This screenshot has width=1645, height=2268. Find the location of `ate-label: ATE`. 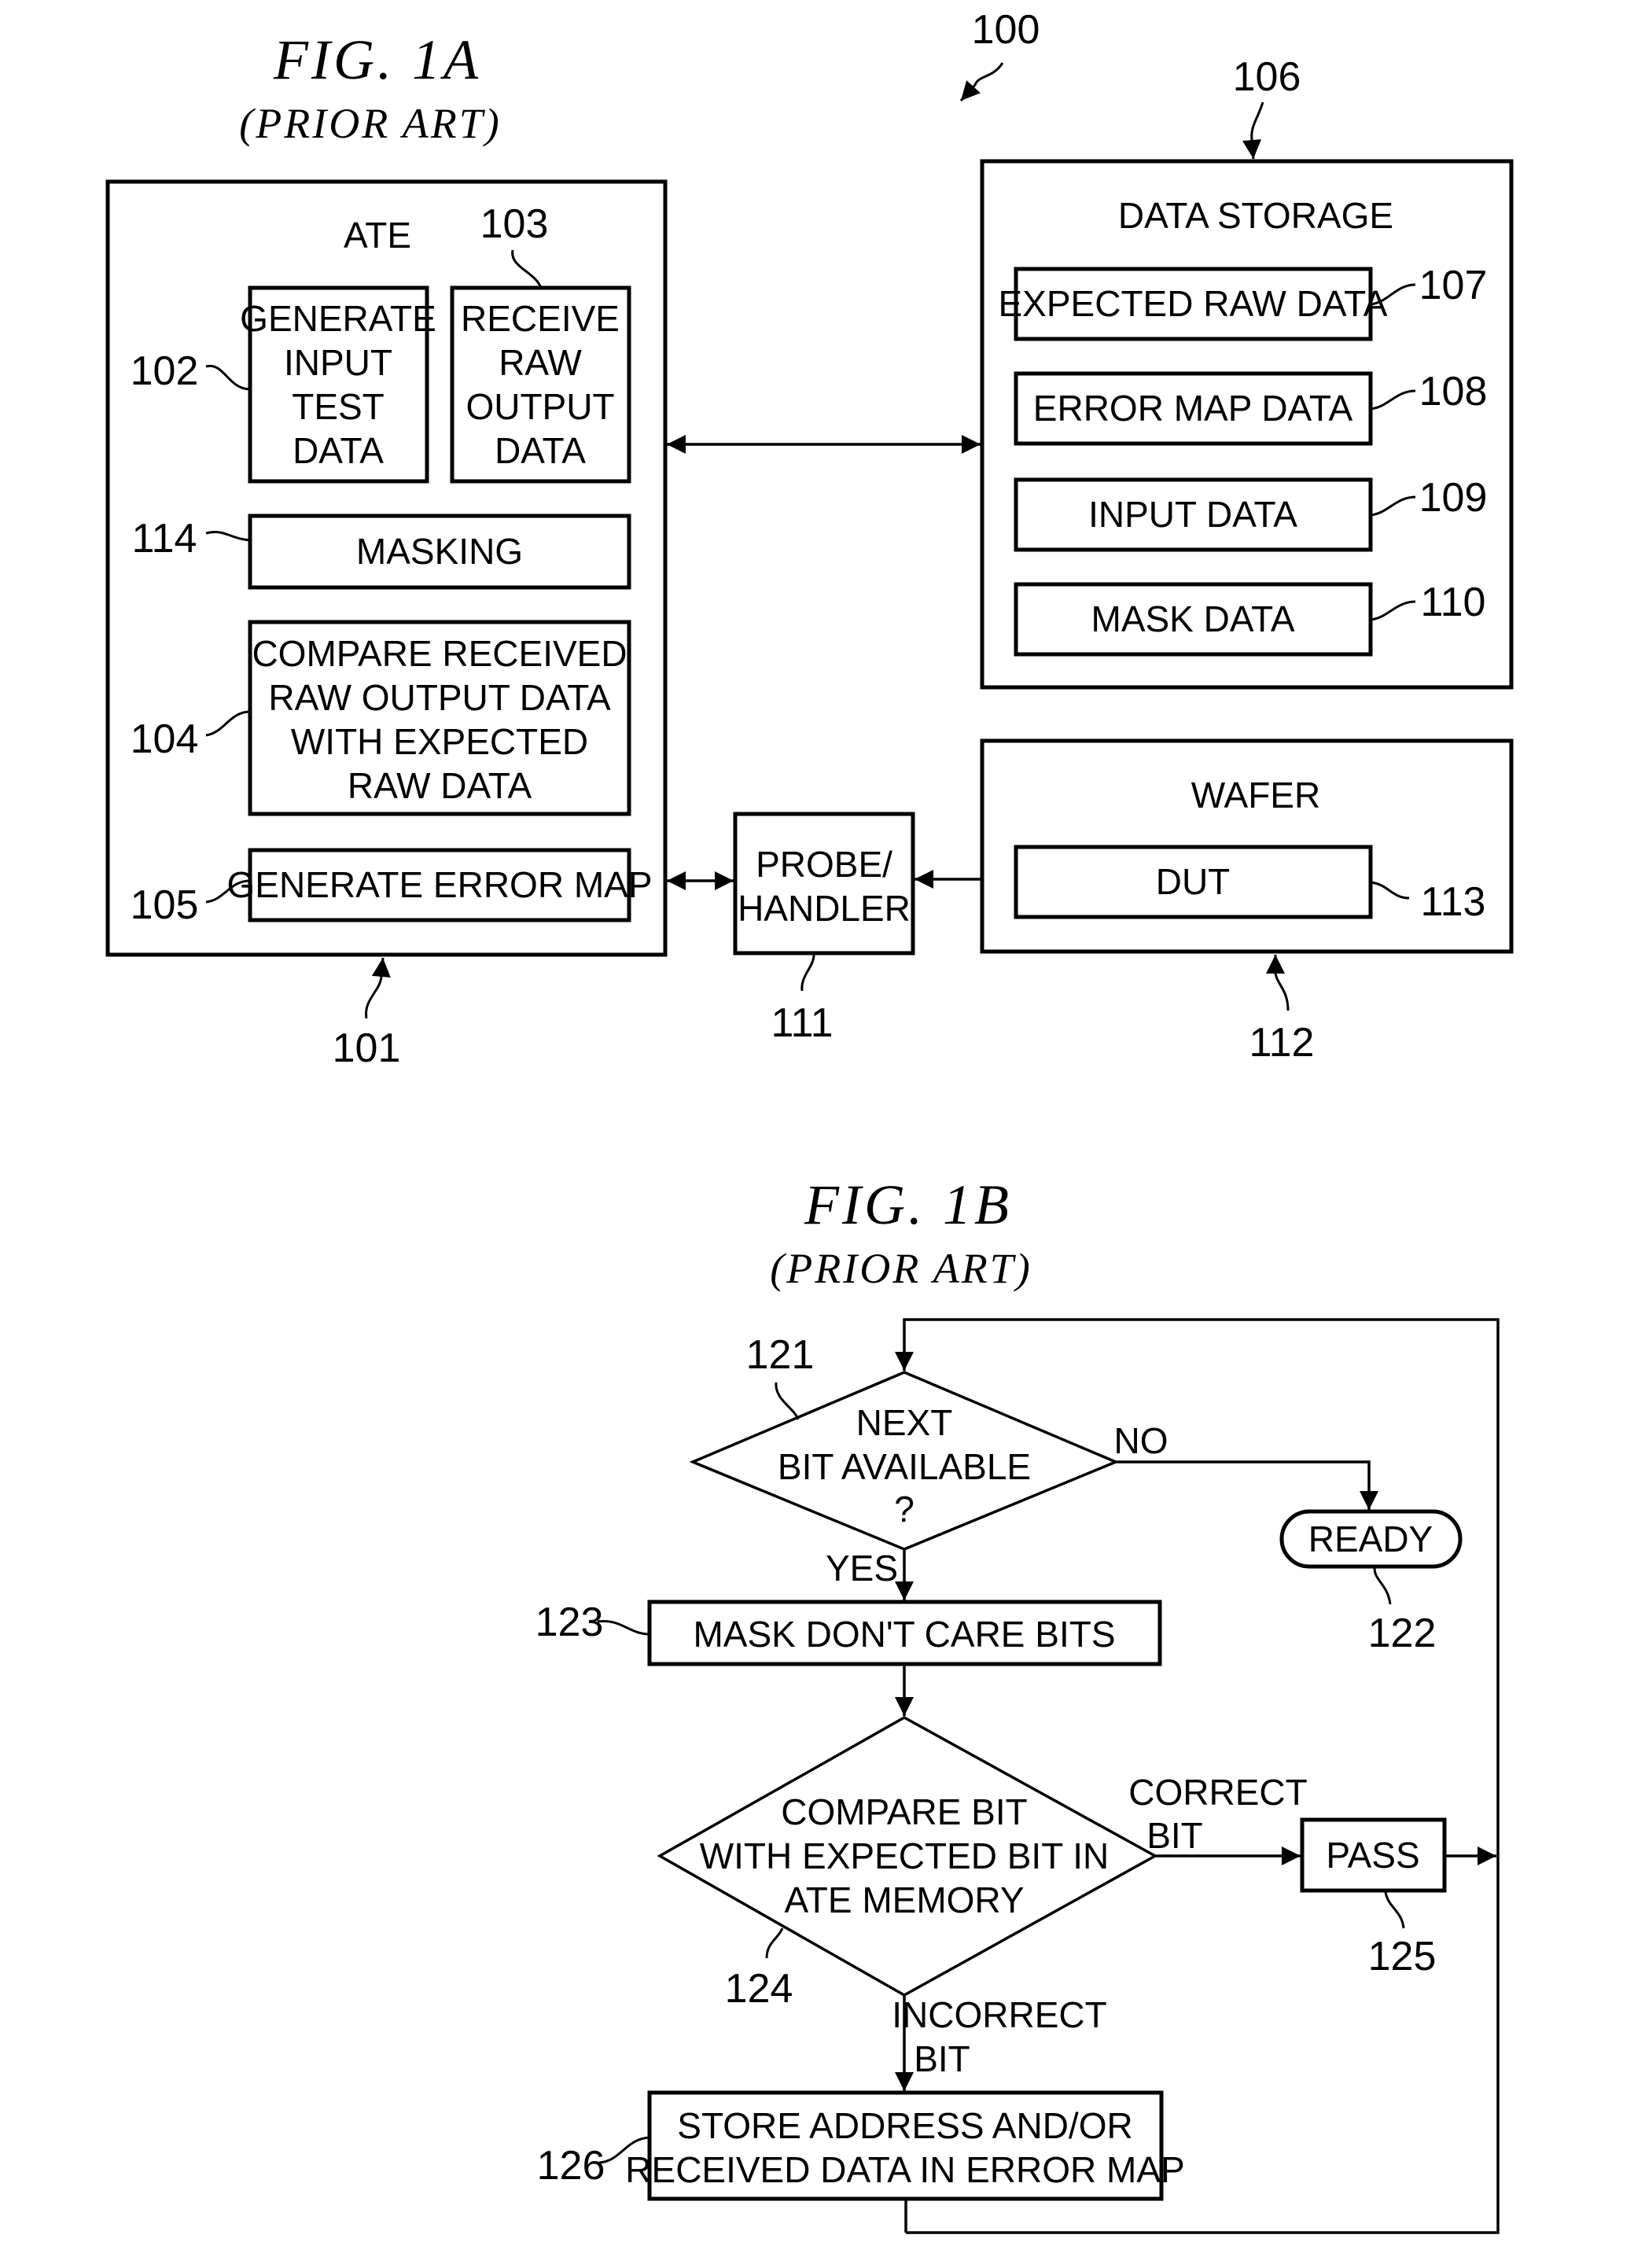

ate-label: ATE is located at coordinates (377, 236).